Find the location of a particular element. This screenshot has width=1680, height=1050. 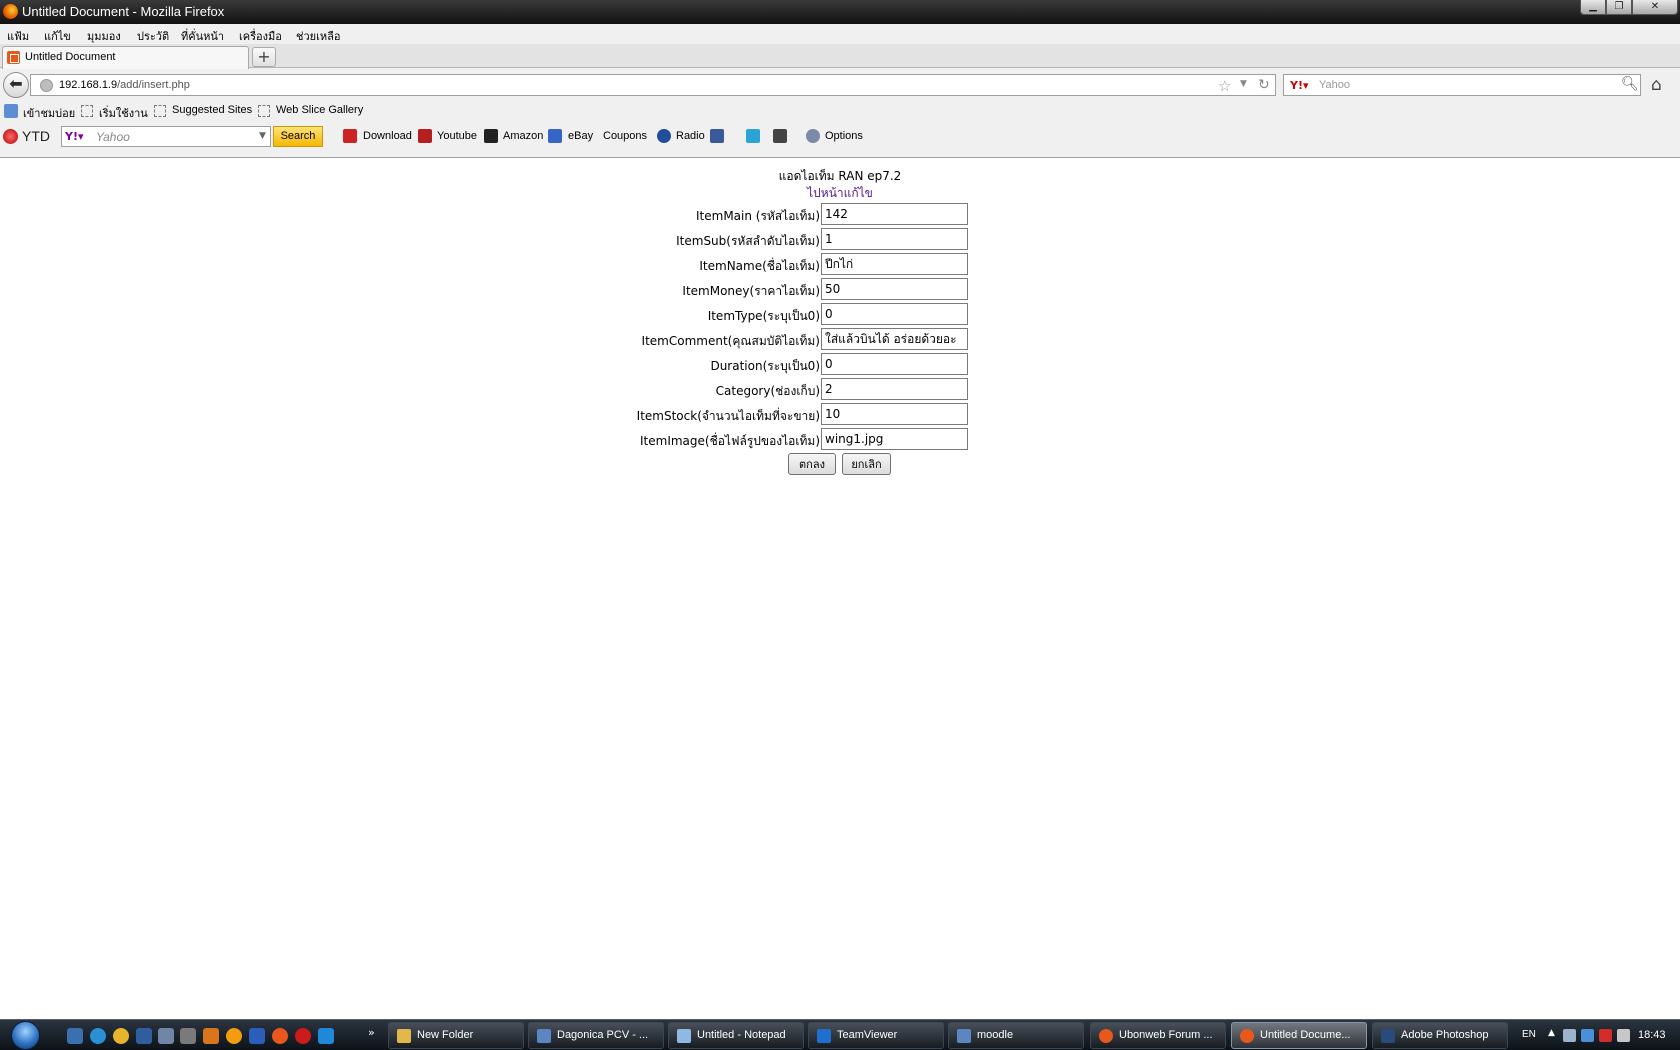

word-icon is located at coordinates (257, 1036).